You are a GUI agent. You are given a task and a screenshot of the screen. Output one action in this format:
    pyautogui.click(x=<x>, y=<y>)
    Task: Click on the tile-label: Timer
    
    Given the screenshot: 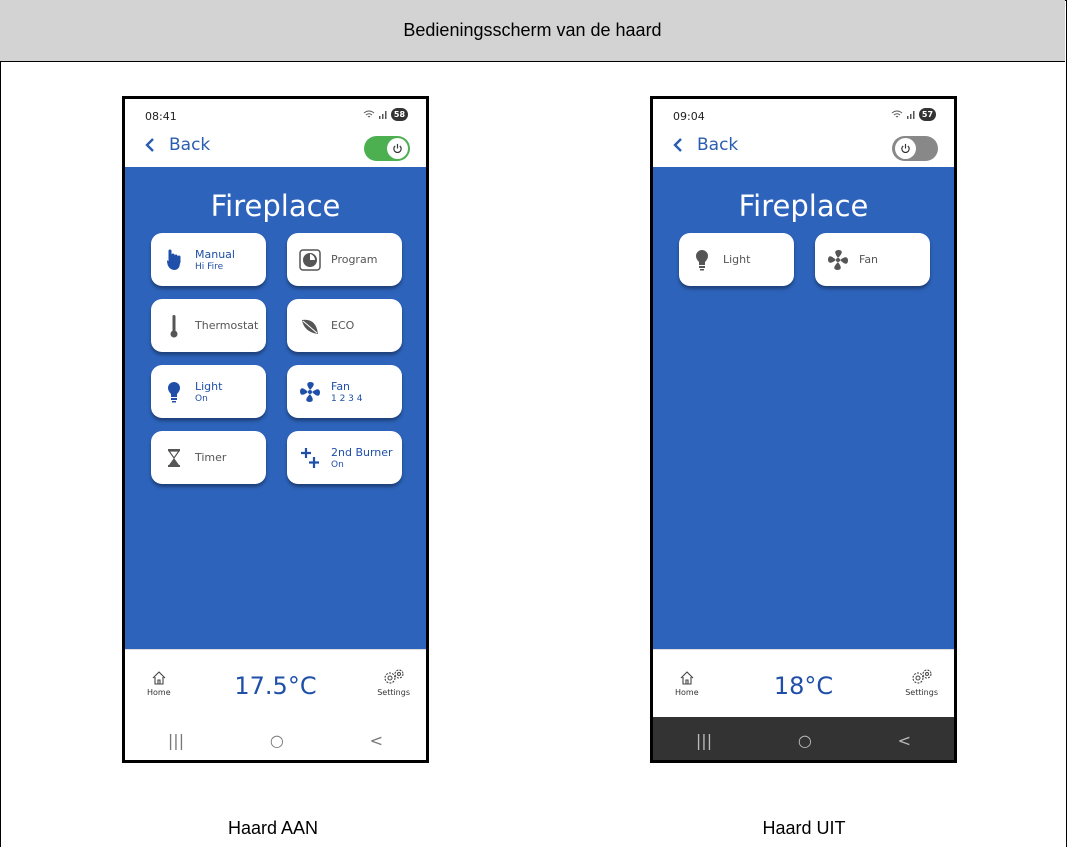 What is the action you would take?
    pyautogui.click(x=211, y=457)
    